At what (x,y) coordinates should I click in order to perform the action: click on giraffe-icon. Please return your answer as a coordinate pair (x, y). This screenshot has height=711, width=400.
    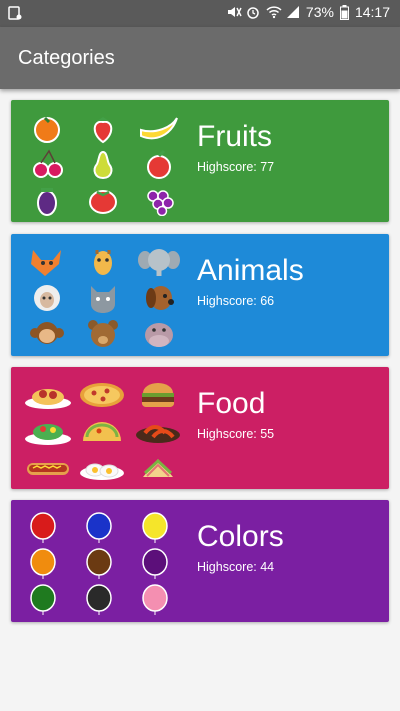
    Looking at the image, I should click on (103, 262).